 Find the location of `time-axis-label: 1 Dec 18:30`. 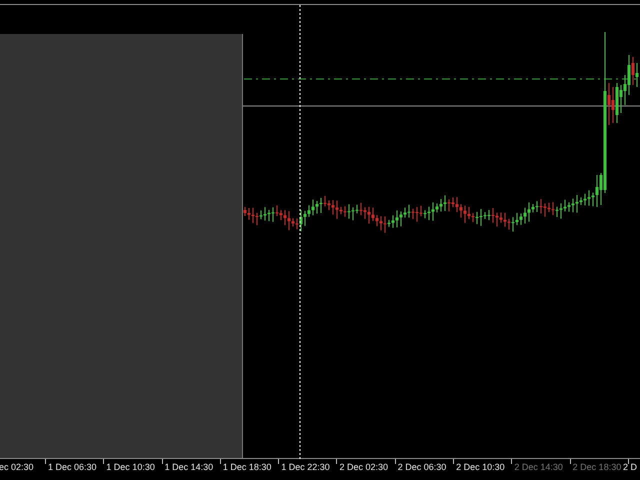

time-axis-label: 1 Dec 18:30 is located at coordinates (247, 467).